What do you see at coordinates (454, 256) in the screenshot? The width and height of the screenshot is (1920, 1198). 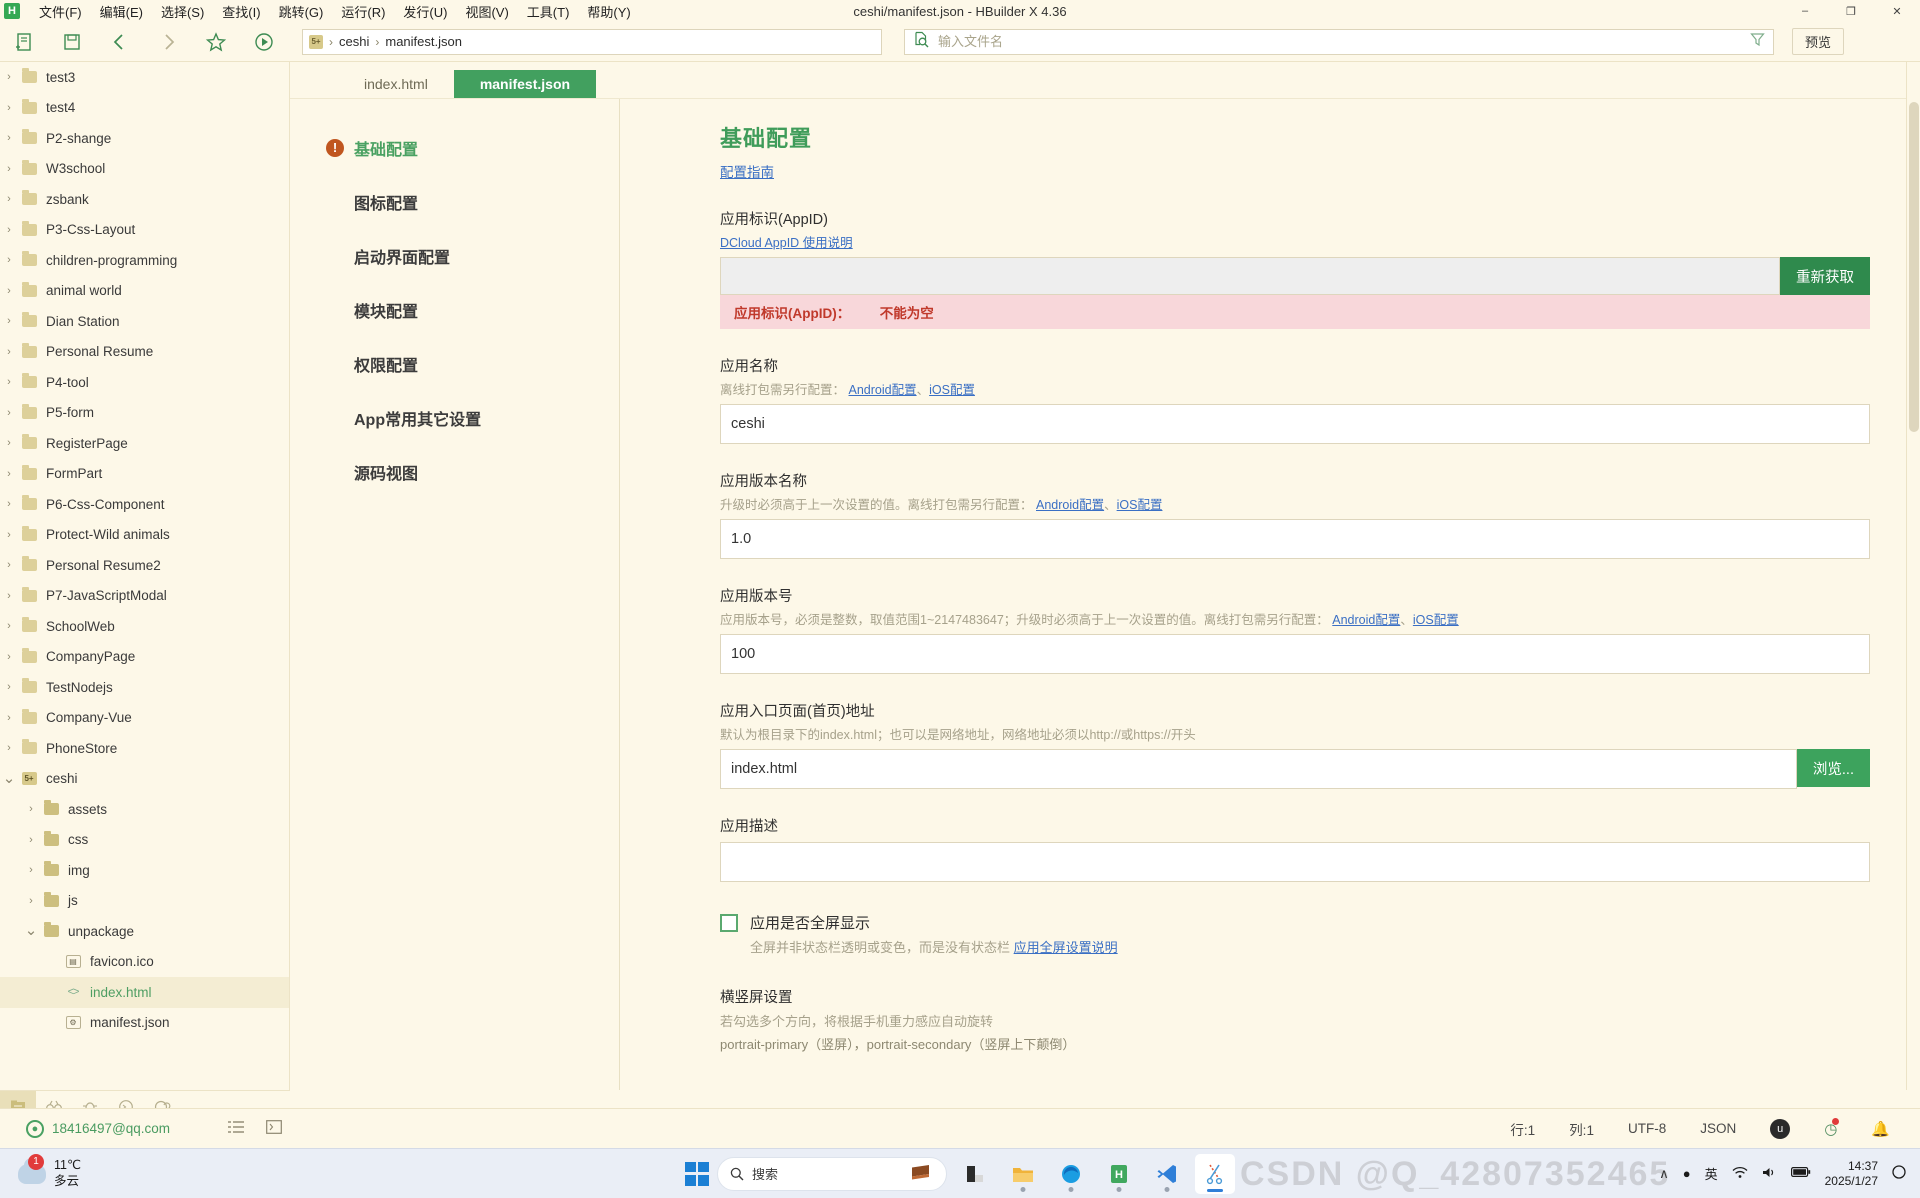 I see `nav-splash-config: 启动界面配置` at bounding box center [454, 256].